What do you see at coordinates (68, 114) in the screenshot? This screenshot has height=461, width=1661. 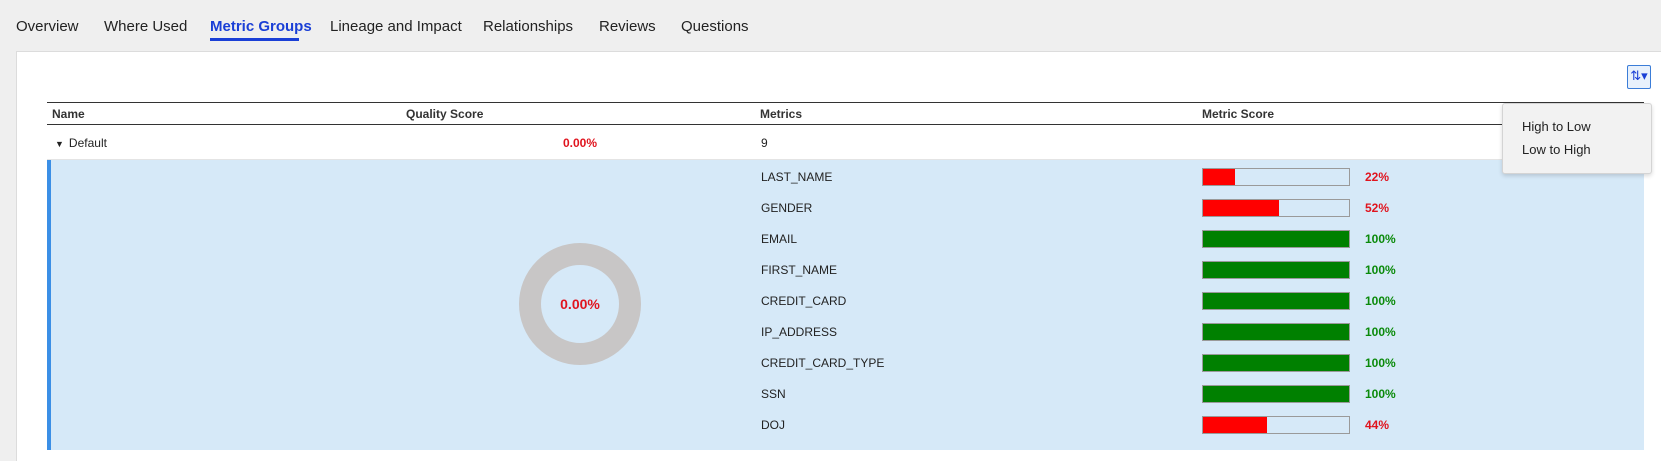 I see `column-header-name: Name` at bounding box center [68, 114].